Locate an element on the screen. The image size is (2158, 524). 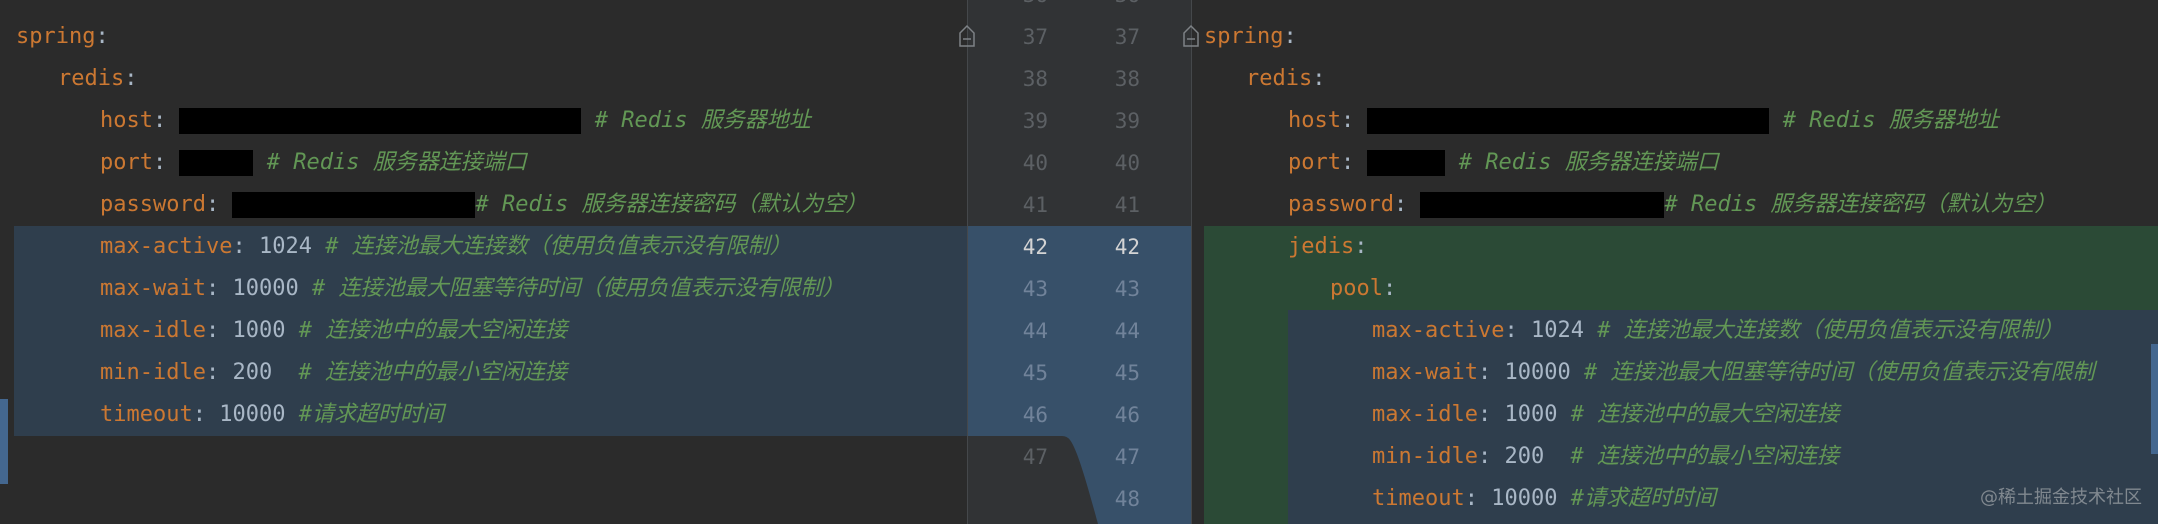
yaml-comment: # Redis 服务器连接端口 is located at coordinates (1588, 162).